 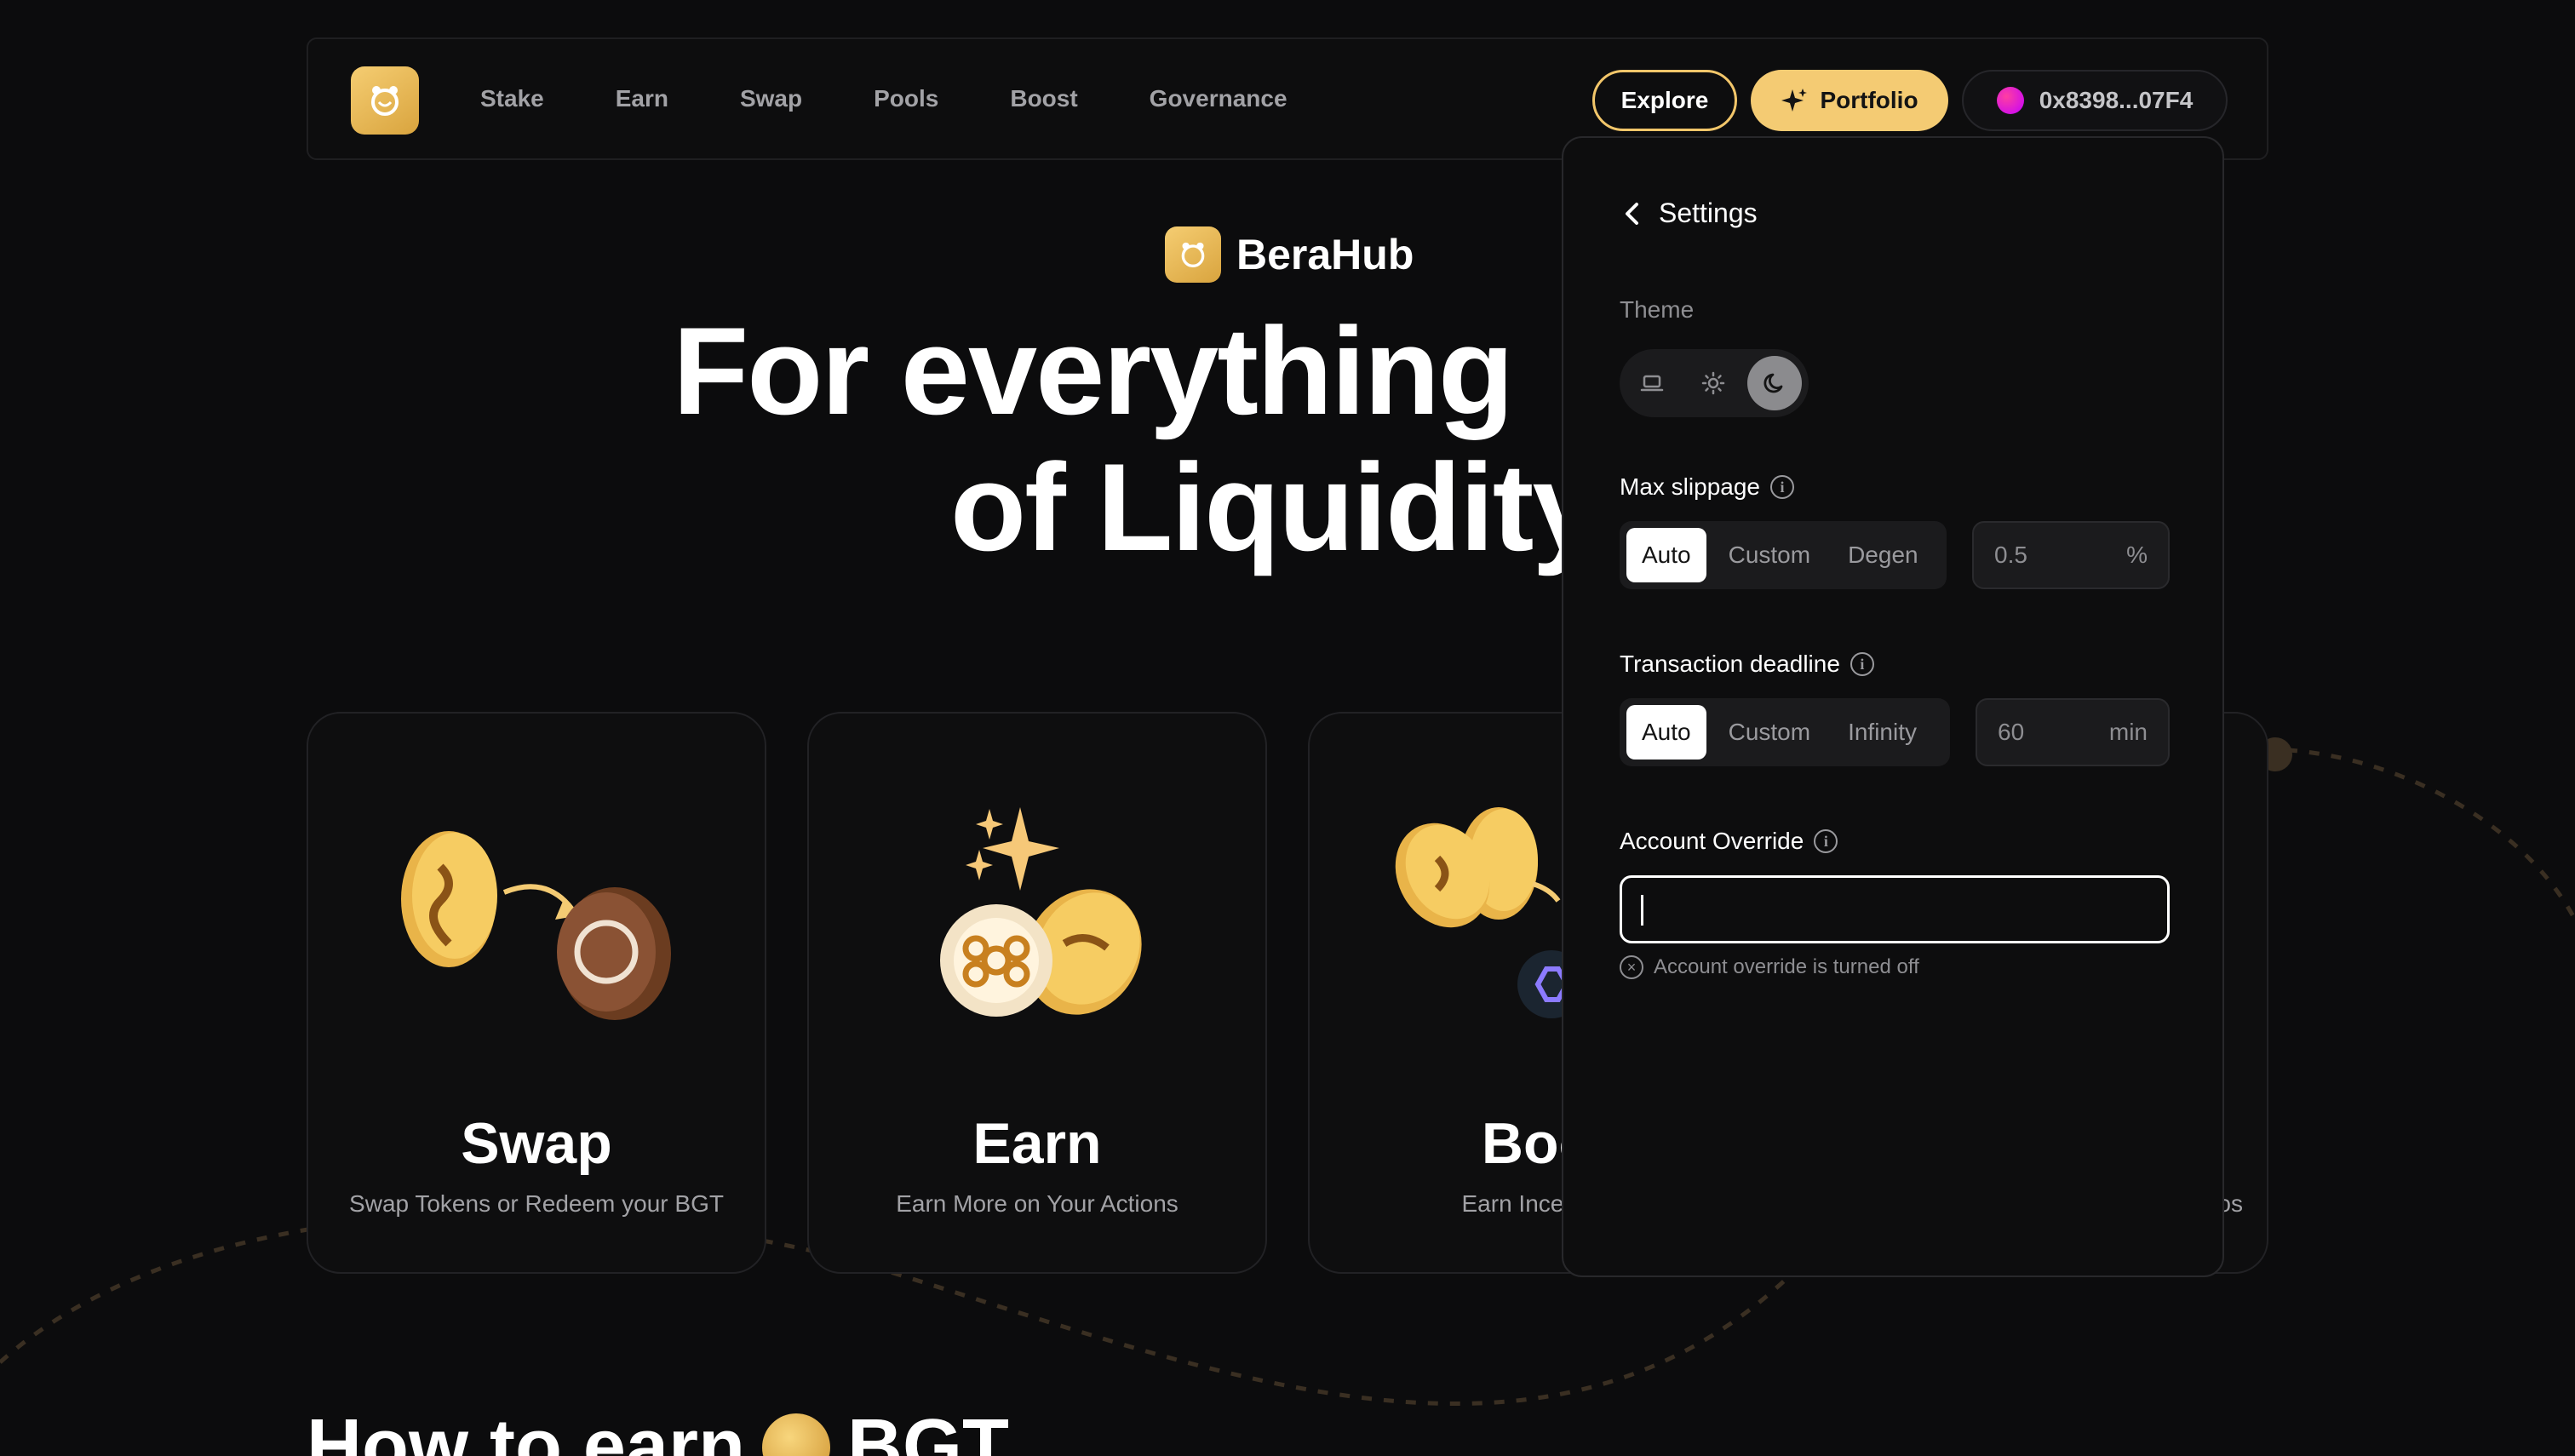 I want to click on slippage-option-auto: Auto, so click(x=1666, y=555).